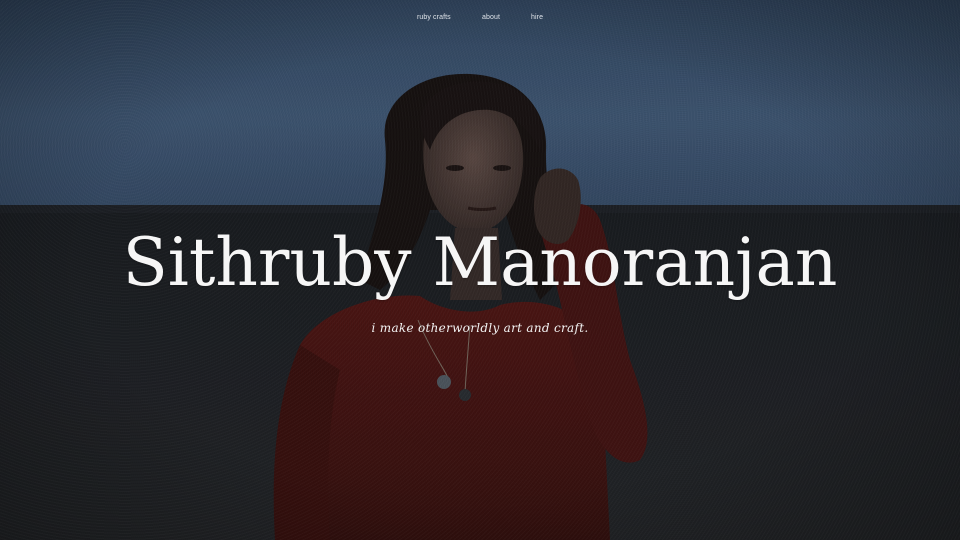 The width and height of the screenshot is (960, 540). I want to click on hero-tagline: i make otherworldly art and craft., so click(480, 328).